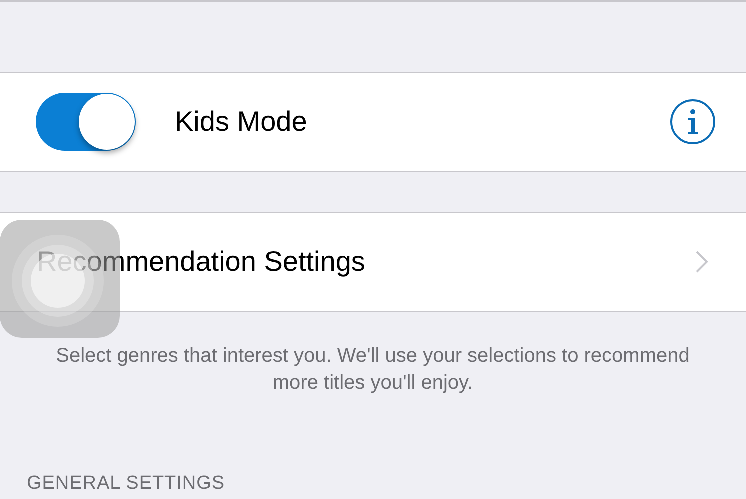  What do you see at coordinates (126, 484) in the screenshot?
I see `section-header: GENERAL SETTINGS` at bounding box center [126, 484].